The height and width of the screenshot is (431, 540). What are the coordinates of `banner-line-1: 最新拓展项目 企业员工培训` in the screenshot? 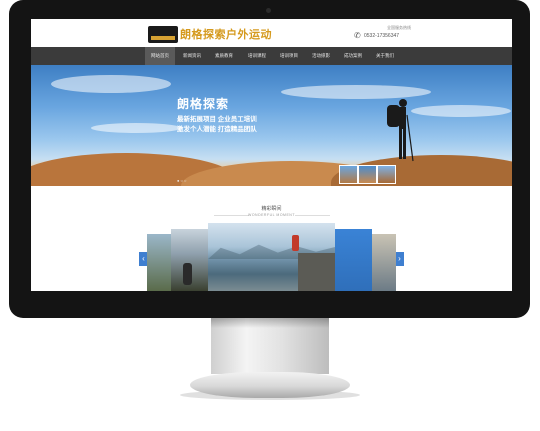 It's located at (217, 119).